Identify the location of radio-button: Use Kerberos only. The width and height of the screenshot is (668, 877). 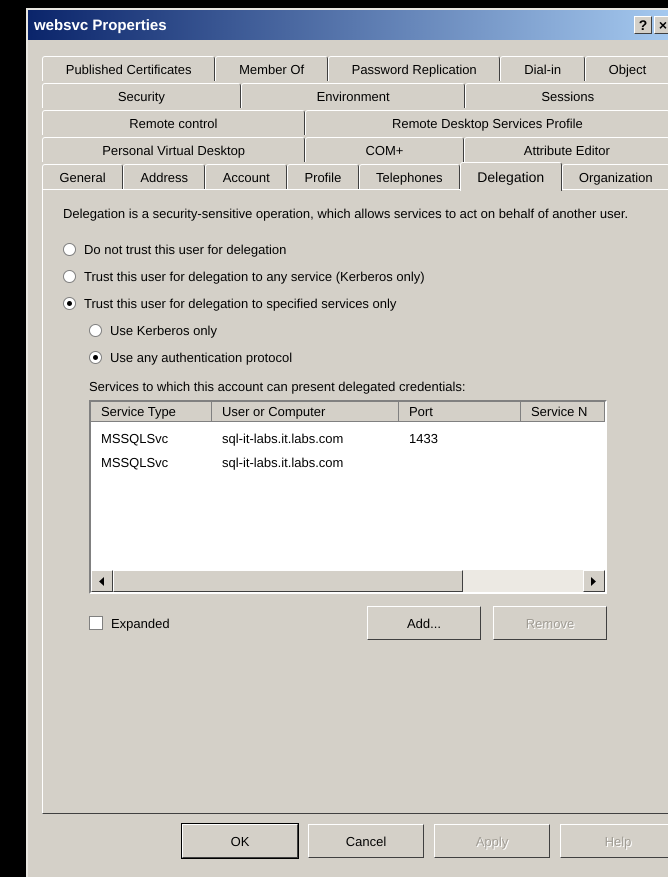
(153, 330).